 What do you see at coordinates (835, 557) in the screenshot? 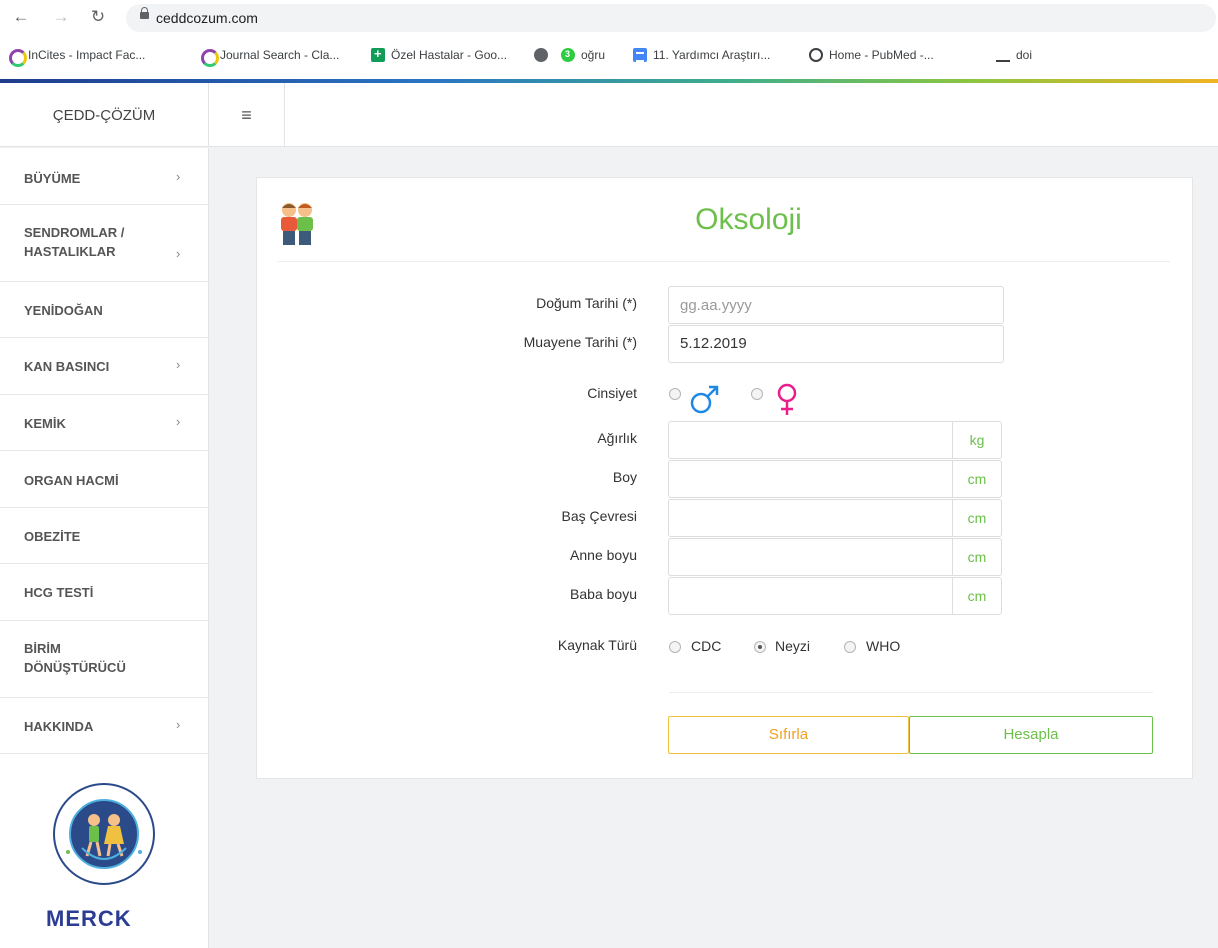
I see `mother-height-input: cm` at bounding box center [835, 557].